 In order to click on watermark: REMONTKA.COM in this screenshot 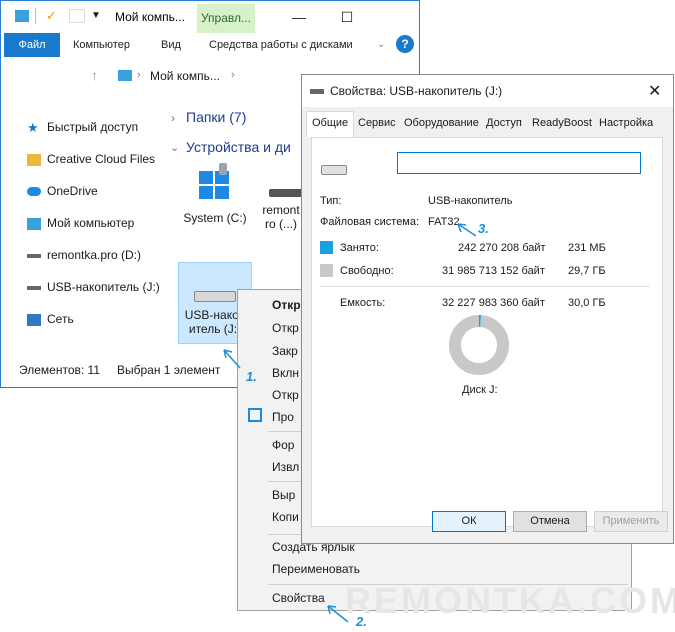, I will do `click(510, 600)`.